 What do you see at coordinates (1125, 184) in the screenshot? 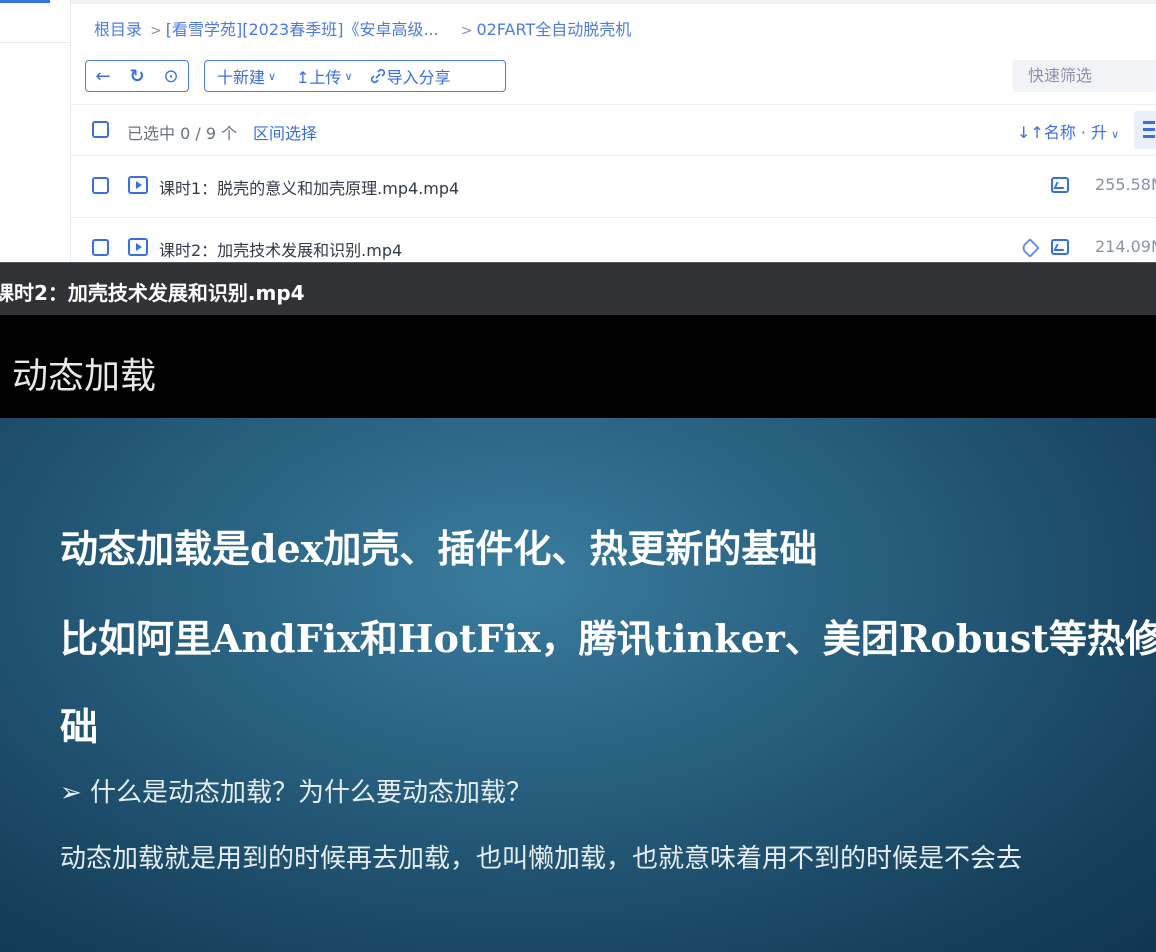
I see `file-size: 255.58M` at bounding box center [1125, 184].